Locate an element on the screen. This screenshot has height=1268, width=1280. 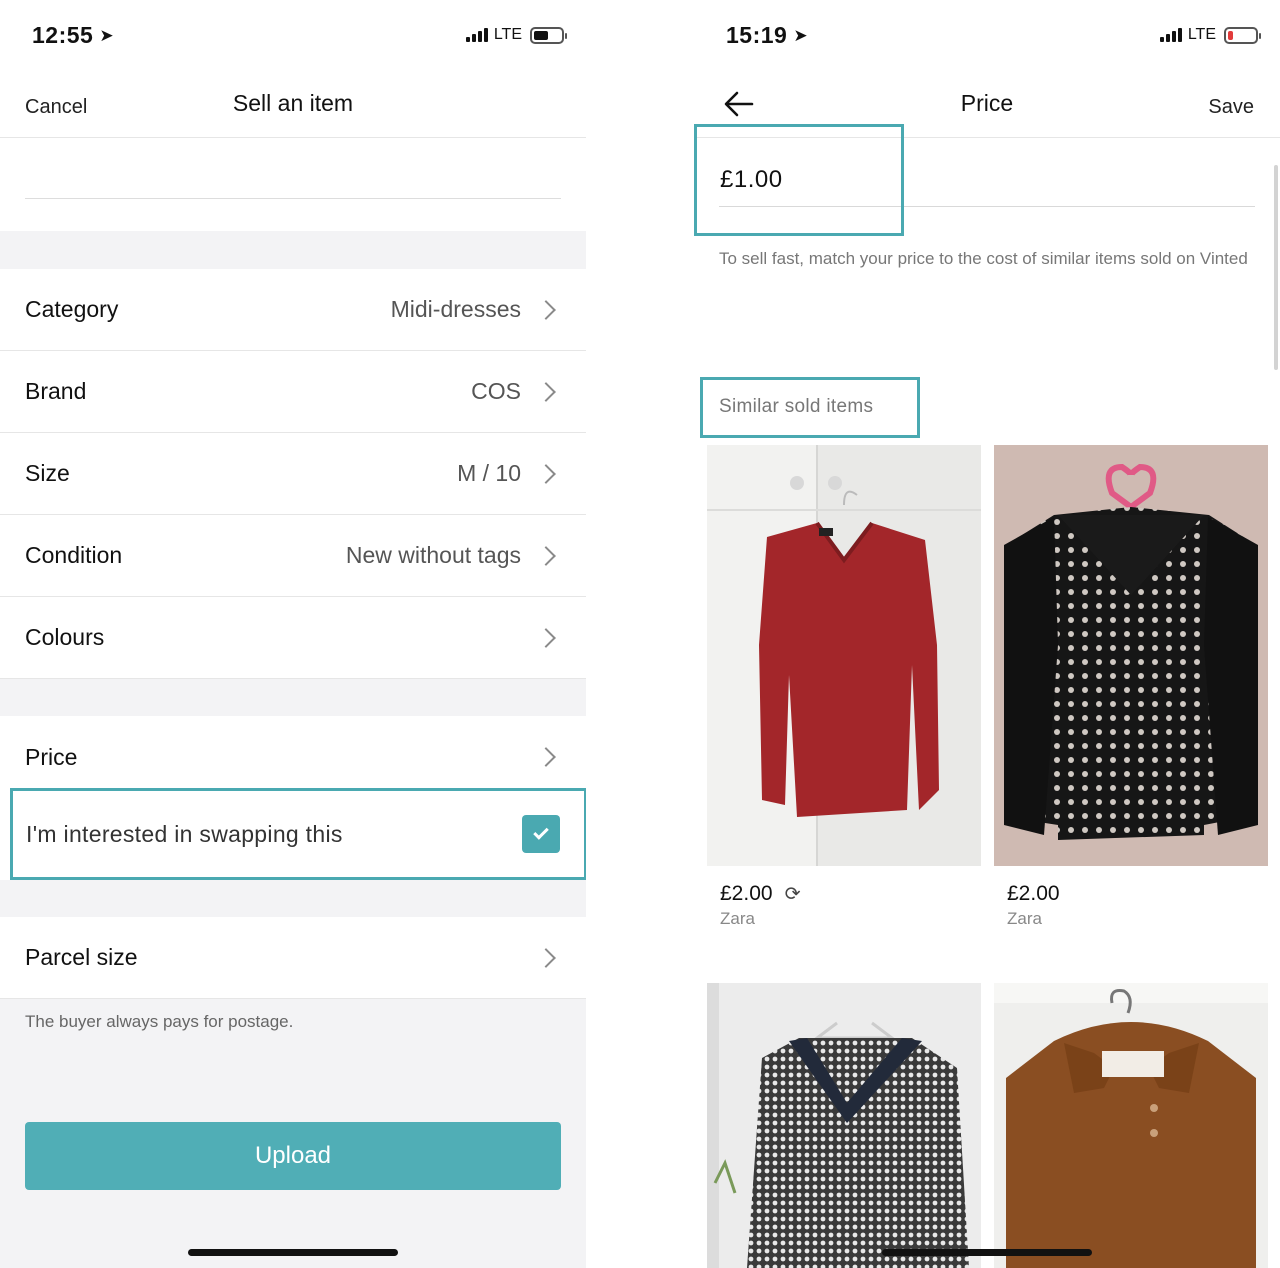
price-row: Price is located at coordinates (293, 757).